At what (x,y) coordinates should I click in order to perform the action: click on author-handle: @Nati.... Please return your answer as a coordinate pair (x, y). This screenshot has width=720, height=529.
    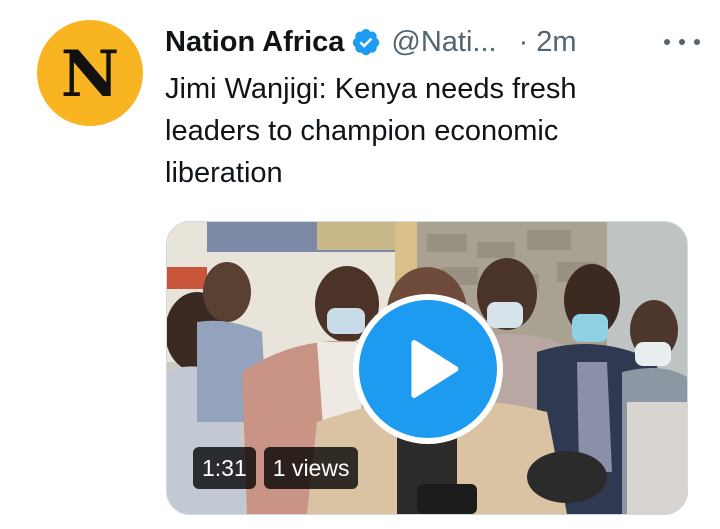
    Looking at the image, I should click on (443, 42).